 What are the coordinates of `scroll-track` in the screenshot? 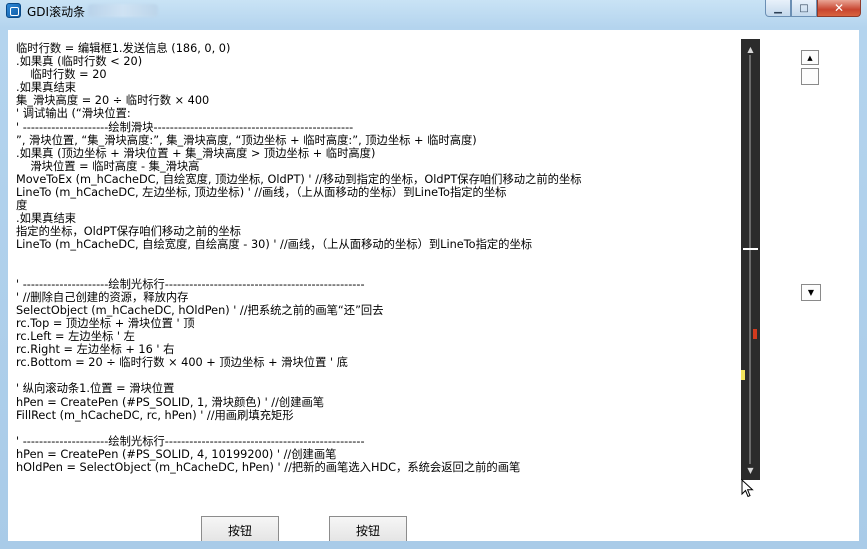 It's located at (750, 259).